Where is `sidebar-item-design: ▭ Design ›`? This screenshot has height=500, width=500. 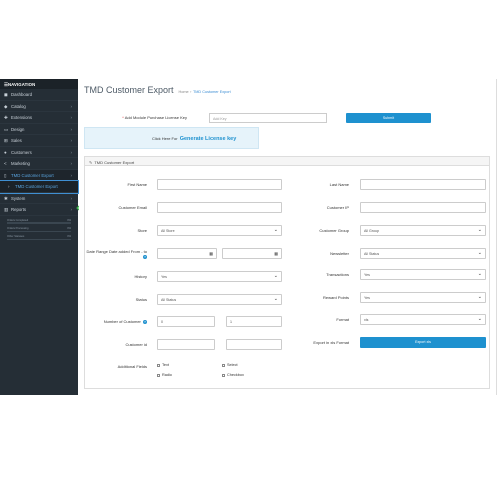
sidebar-item-design: ▭ Design › is located at coordinates (39, 129).